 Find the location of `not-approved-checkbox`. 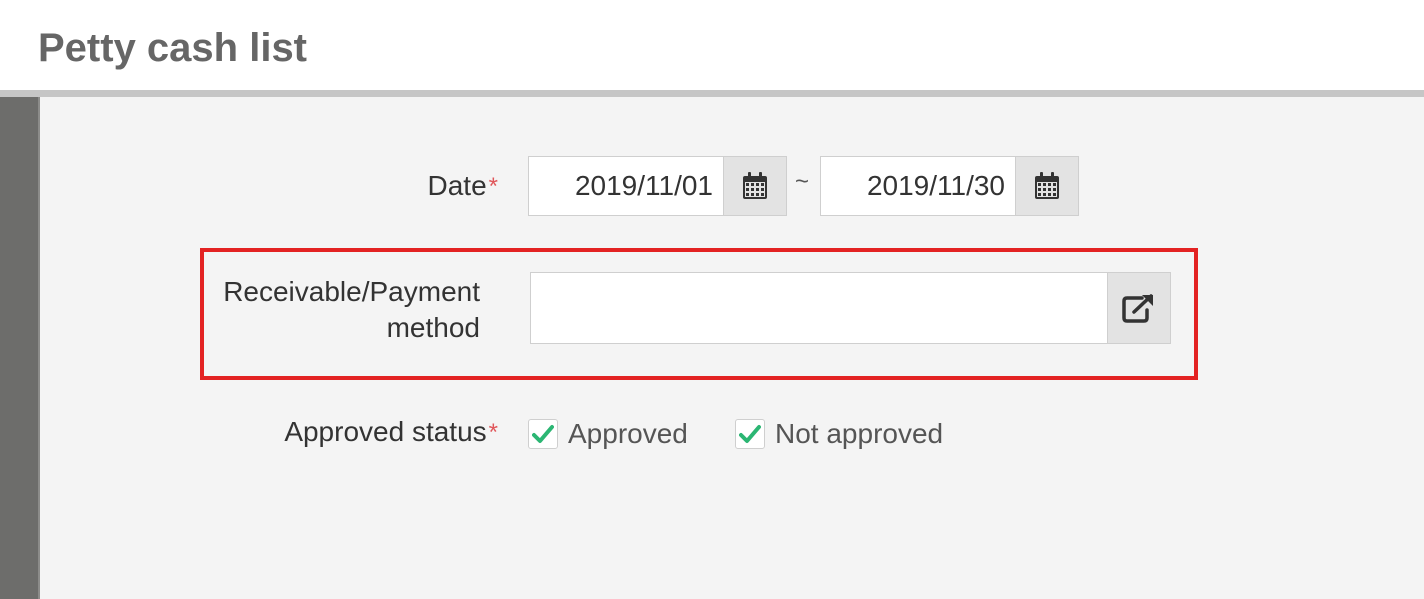

not-approved-checkbox is located at coordinates (750, 434).